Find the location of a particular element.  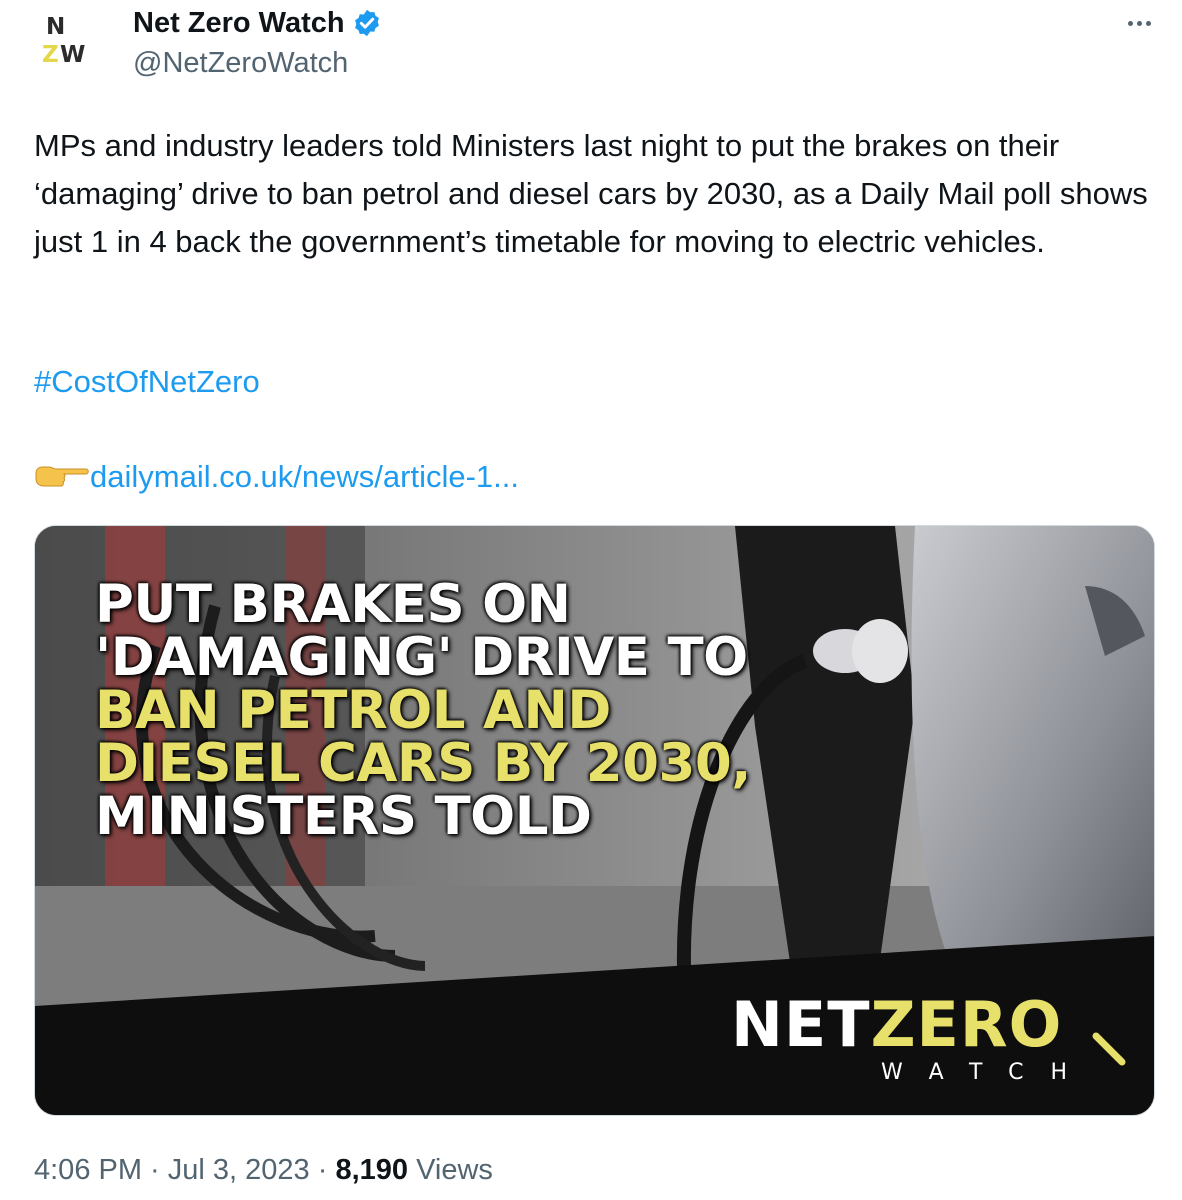

display-name-row: Net Zero Watch is located at coordinates (257, 23).